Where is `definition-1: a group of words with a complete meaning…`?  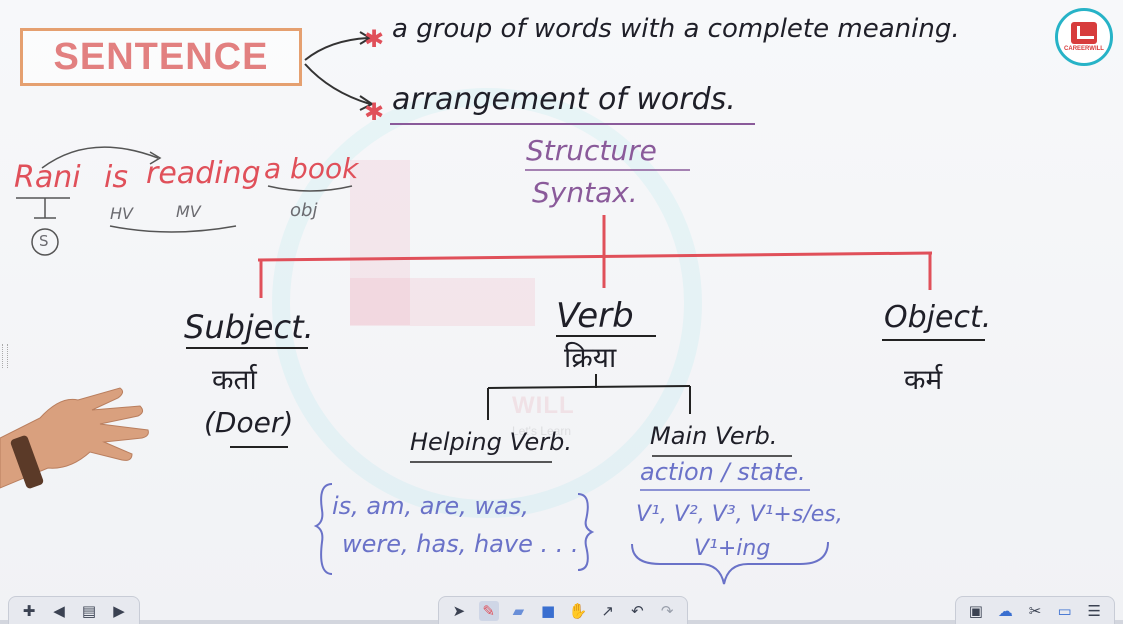
definition-1: a group of words with a complete meaning… is located at coordinates (676, 29).